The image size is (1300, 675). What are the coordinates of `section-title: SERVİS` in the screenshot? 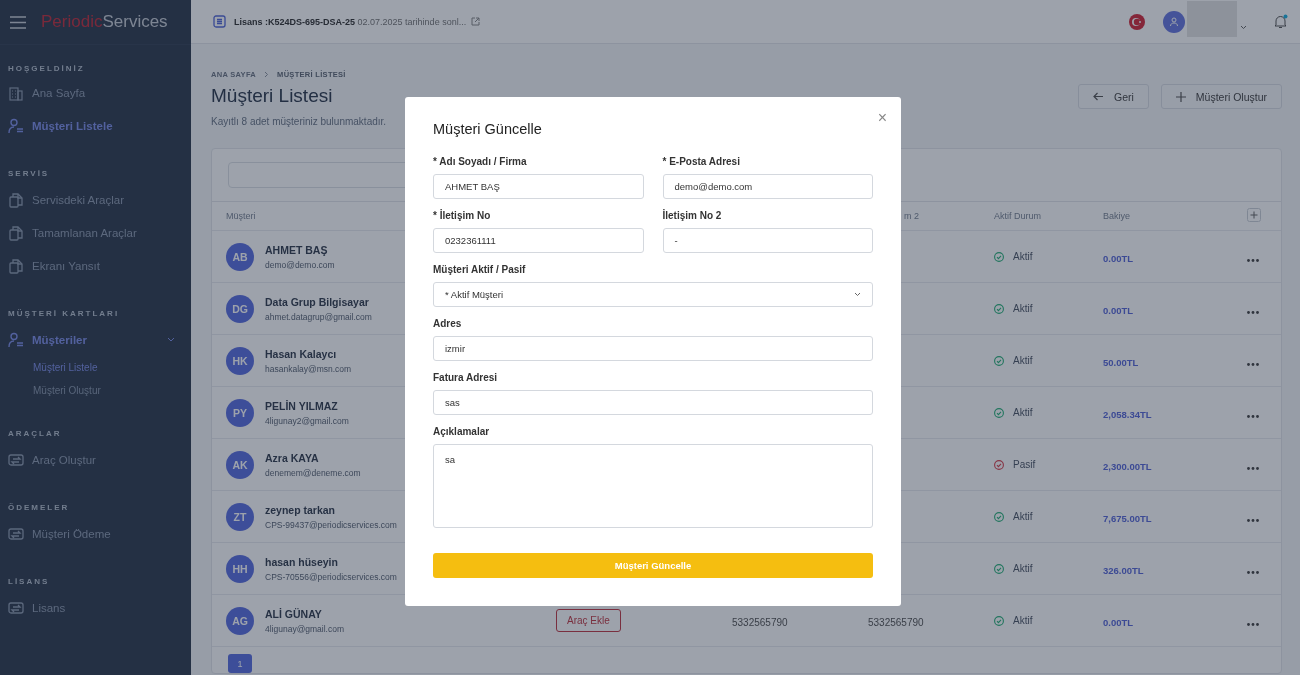 It's located at (29, 173).